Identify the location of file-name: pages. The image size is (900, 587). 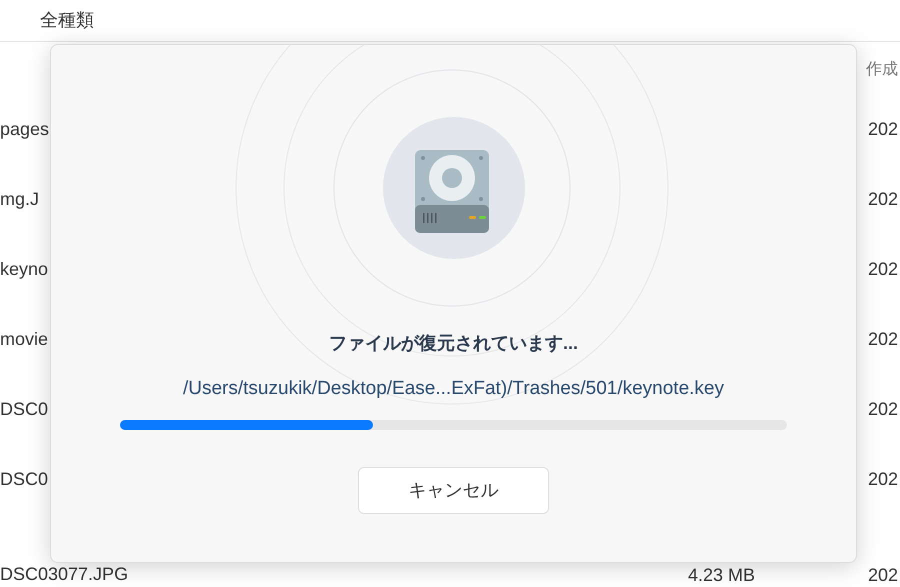
(25, 129).